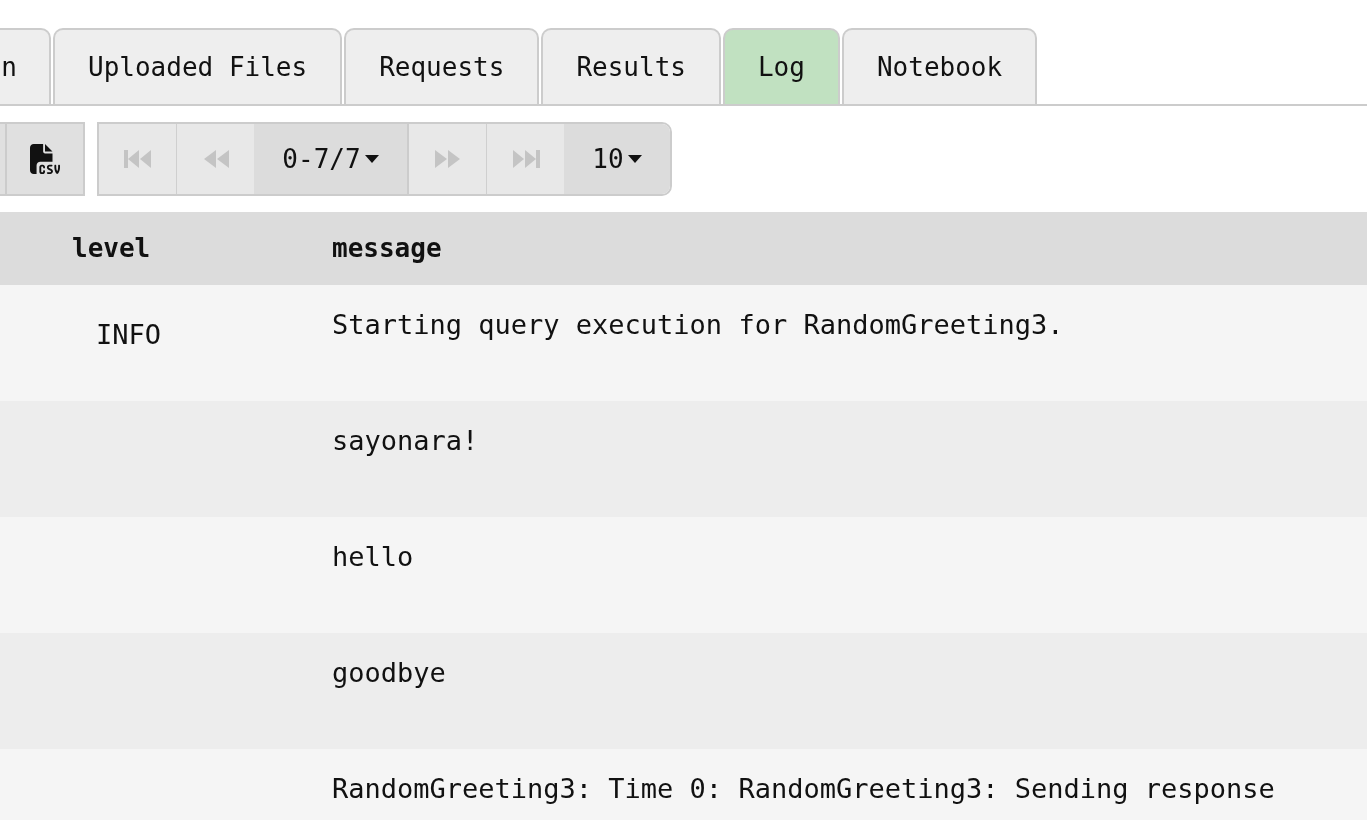  Describe the element at coordinates (45, 159) in the screenshot. I see `csv-file-icon` at that location.